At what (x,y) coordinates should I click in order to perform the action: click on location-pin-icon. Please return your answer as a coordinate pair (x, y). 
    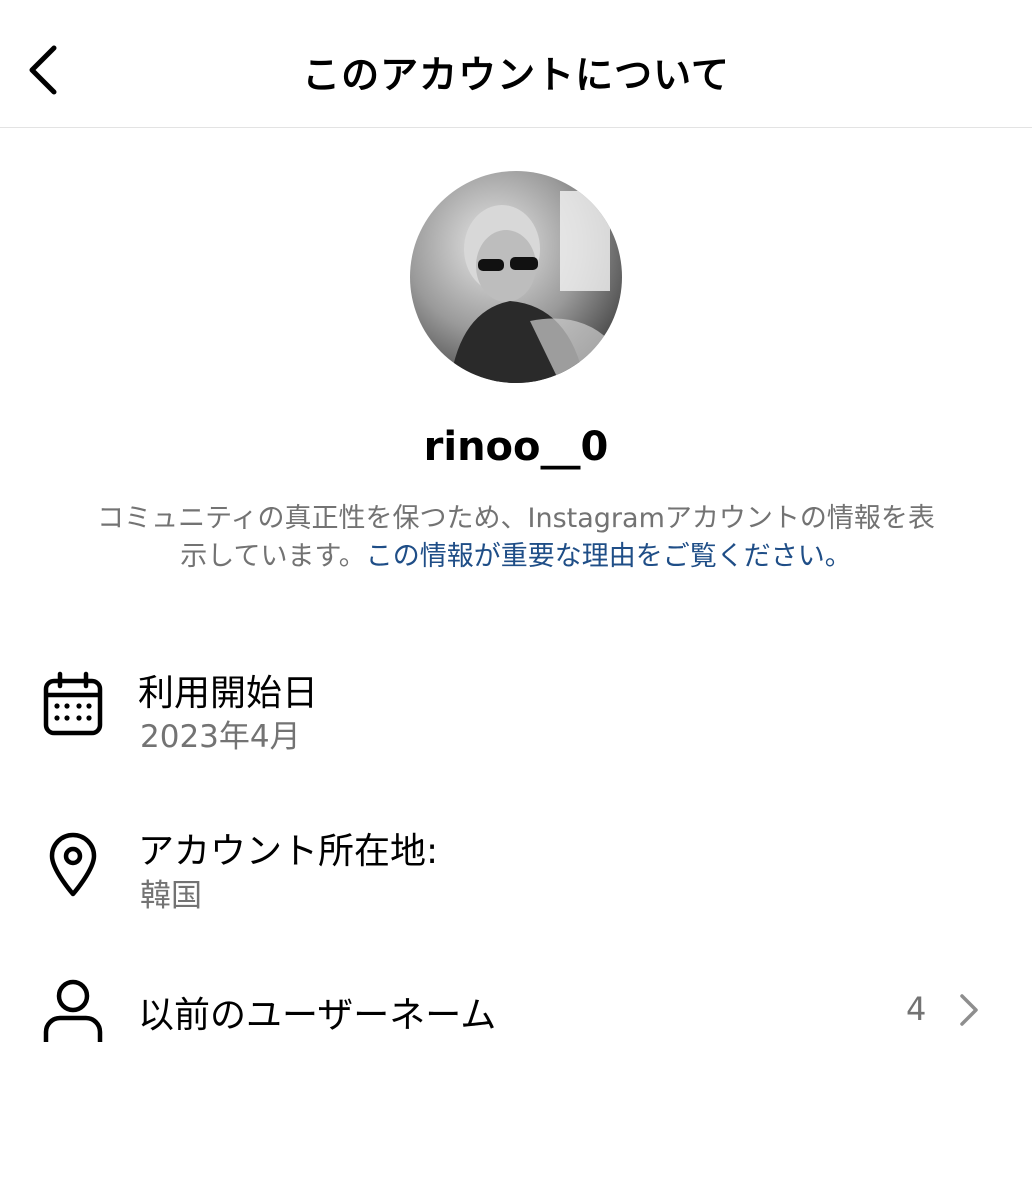
    Looking at the image, I should click on (73, 865).